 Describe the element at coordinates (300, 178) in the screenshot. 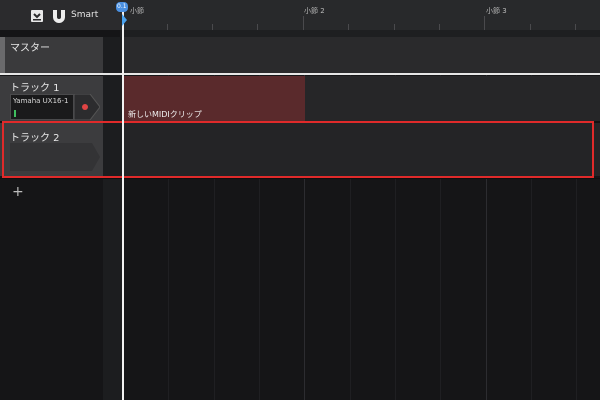

I see `track-separator` at that location.